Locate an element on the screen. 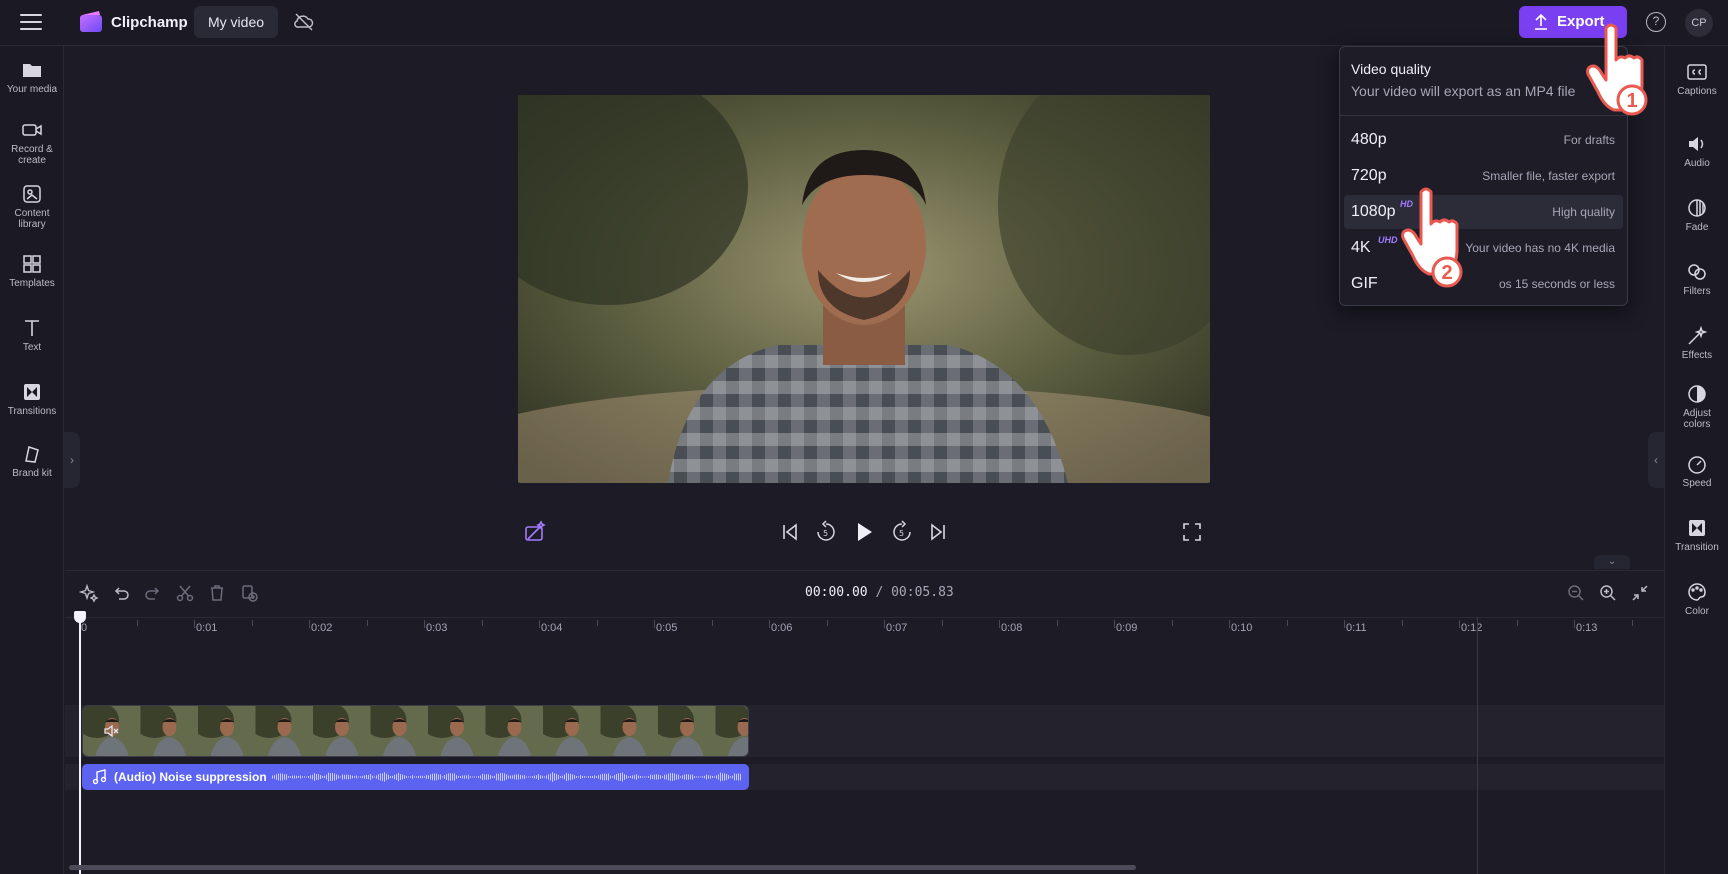 The height and width of the screenshot is (874, 1728). video-clip is located at coordinates (415, 731).